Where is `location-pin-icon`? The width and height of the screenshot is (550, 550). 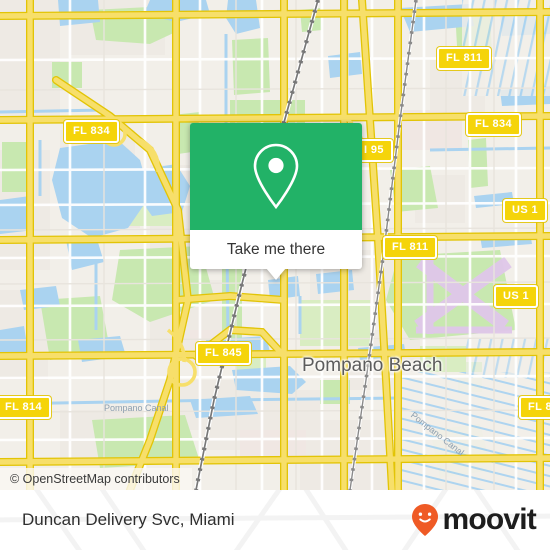 location-pin-icon is located at coordinates (276, 176).